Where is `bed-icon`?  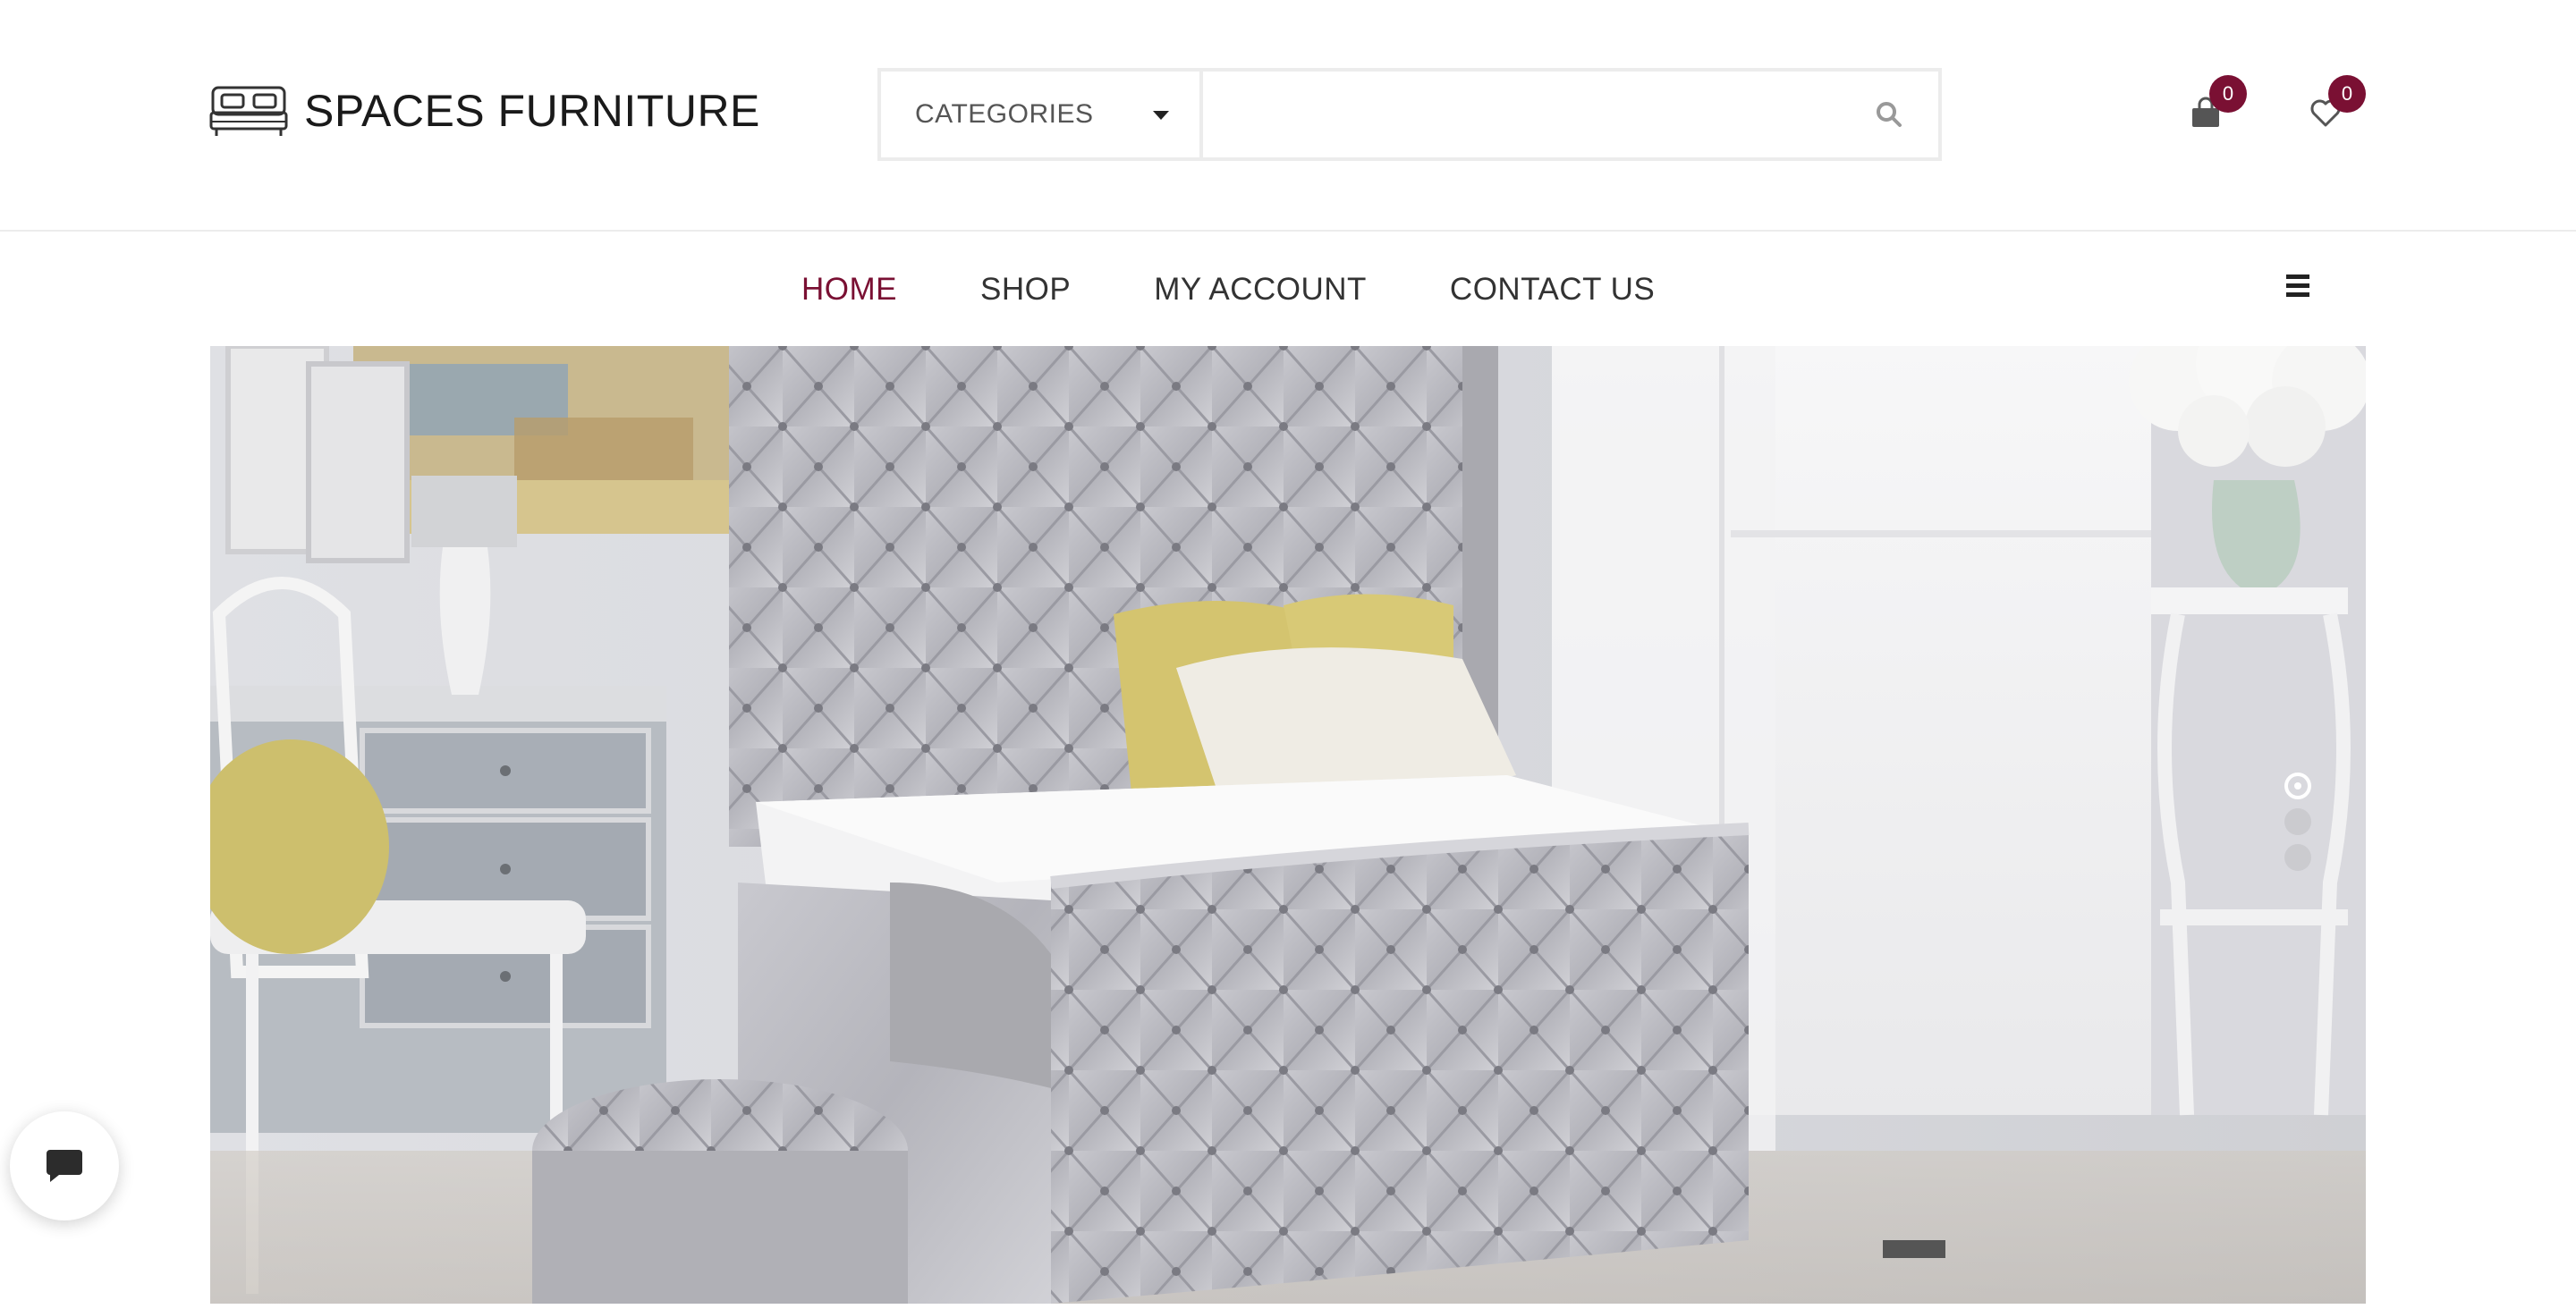 bed-icon is located at coordinates (248, 111).